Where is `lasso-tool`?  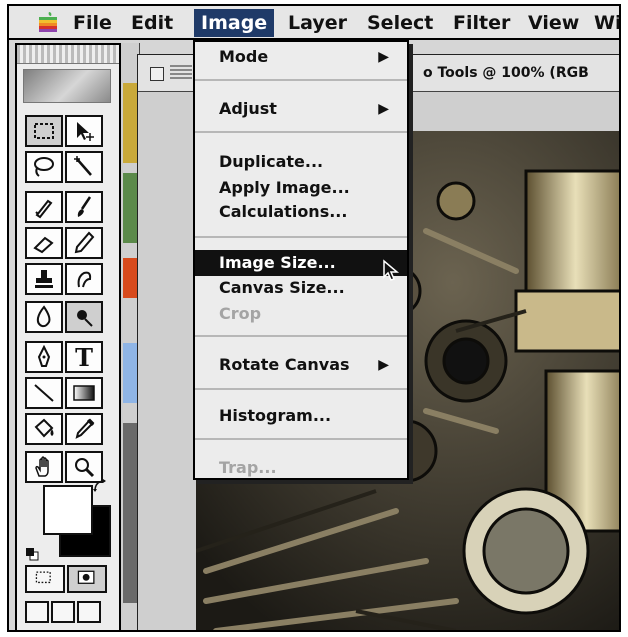 lasso-tool is located at coordinates (44, 167).